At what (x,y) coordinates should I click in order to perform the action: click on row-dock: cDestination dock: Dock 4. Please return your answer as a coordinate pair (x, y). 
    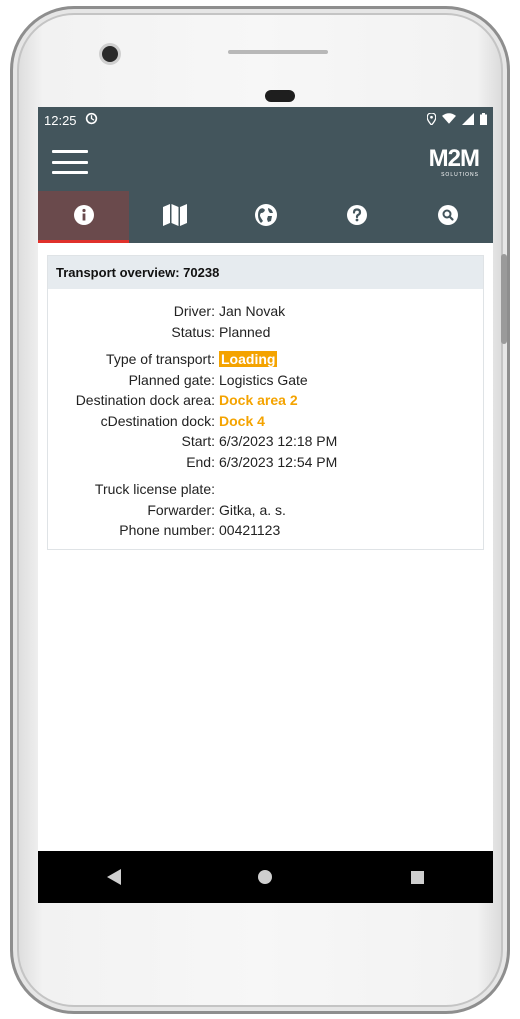
    Looking at the image, I should click on (265, 421).